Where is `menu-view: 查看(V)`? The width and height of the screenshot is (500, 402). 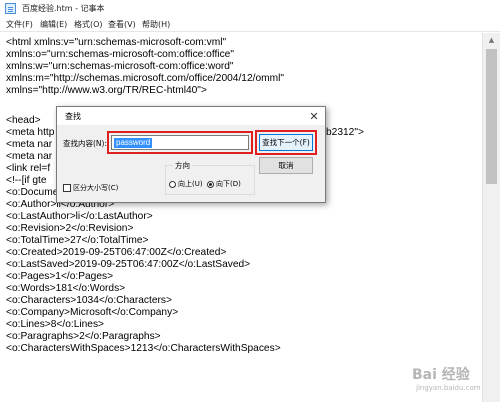 menu-view: 查看(V) is located at coordinates (122, 24).